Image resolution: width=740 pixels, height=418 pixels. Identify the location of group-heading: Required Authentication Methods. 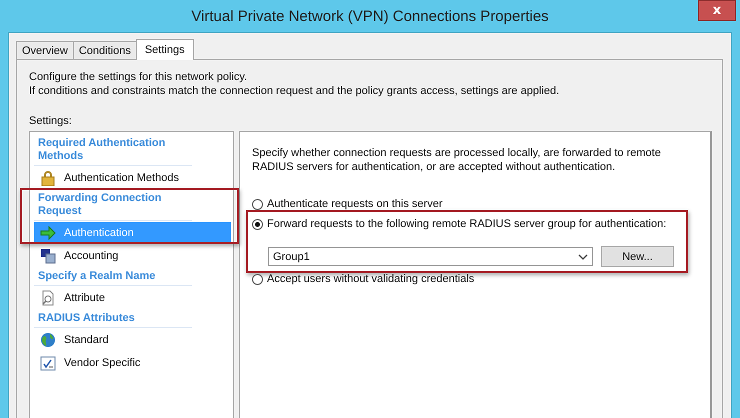
(113, 150).